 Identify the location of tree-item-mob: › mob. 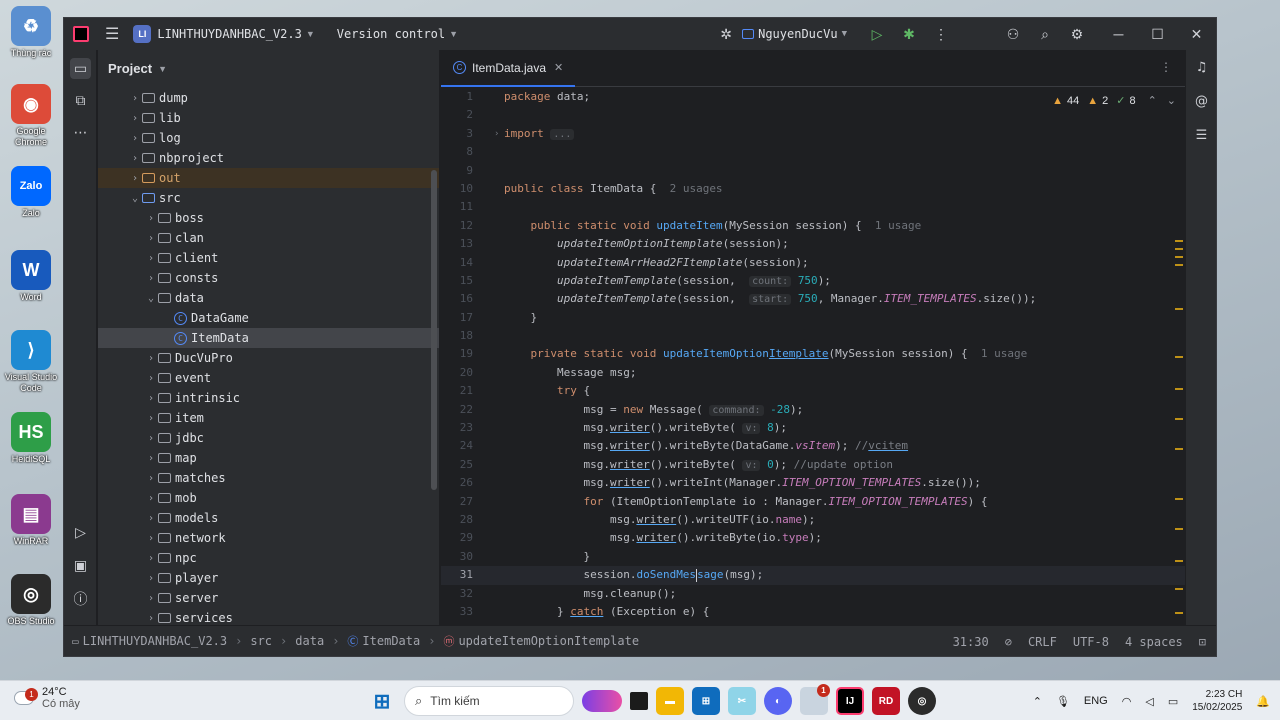
(268, 498).